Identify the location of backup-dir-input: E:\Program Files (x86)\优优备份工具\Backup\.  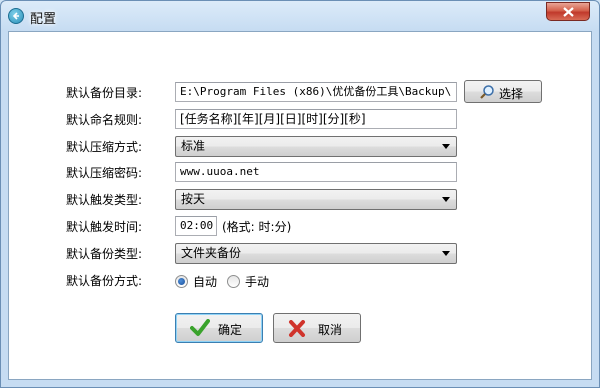
(316, 92).